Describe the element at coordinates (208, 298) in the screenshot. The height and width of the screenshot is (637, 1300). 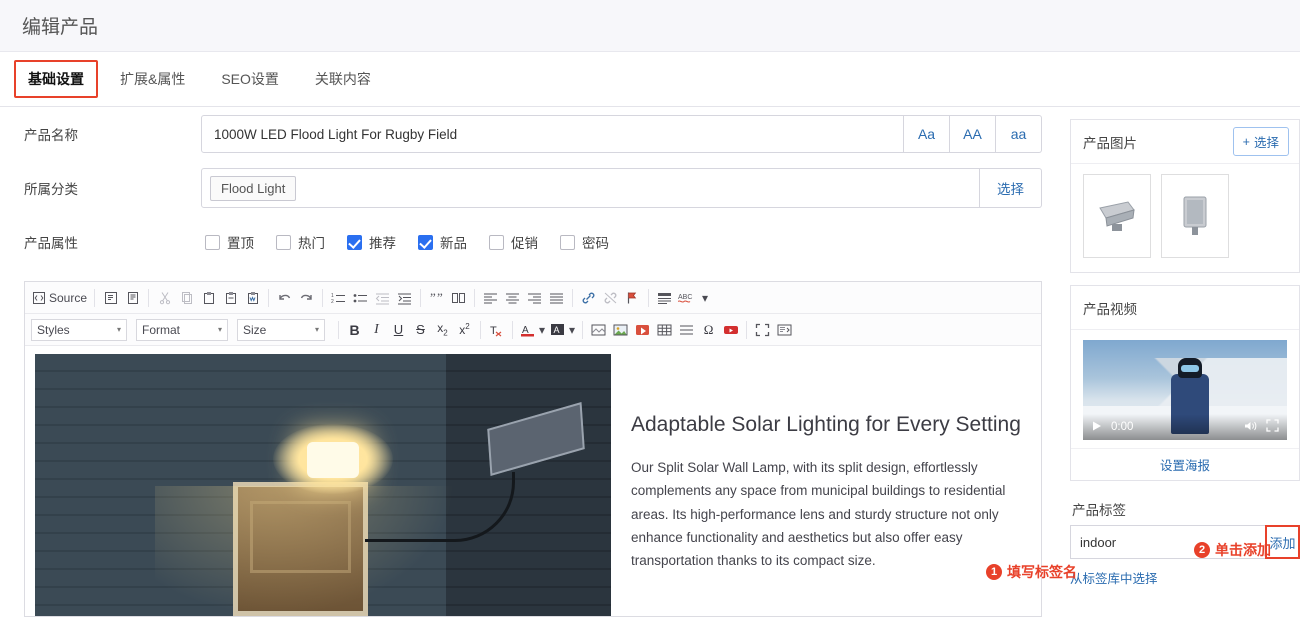
I see `paste-icon` at that location.